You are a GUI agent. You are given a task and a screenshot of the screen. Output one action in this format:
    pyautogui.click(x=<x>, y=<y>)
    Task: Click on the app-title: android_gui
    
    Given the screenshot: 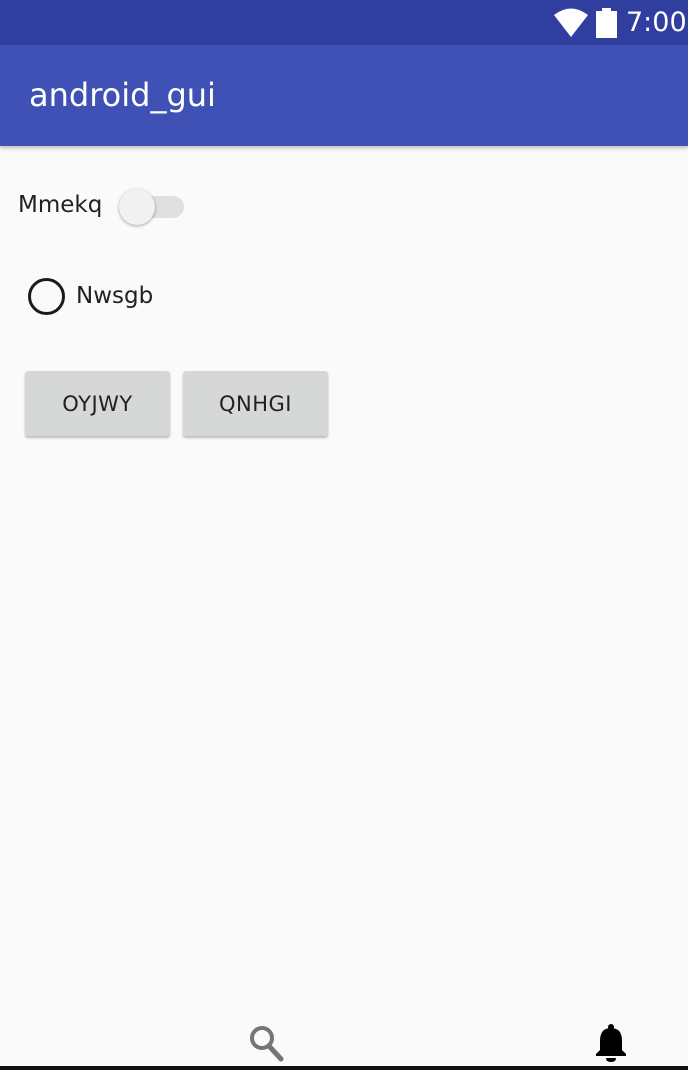 What is the action you would take?
    pyautogui.click(x=122, y=95)
    